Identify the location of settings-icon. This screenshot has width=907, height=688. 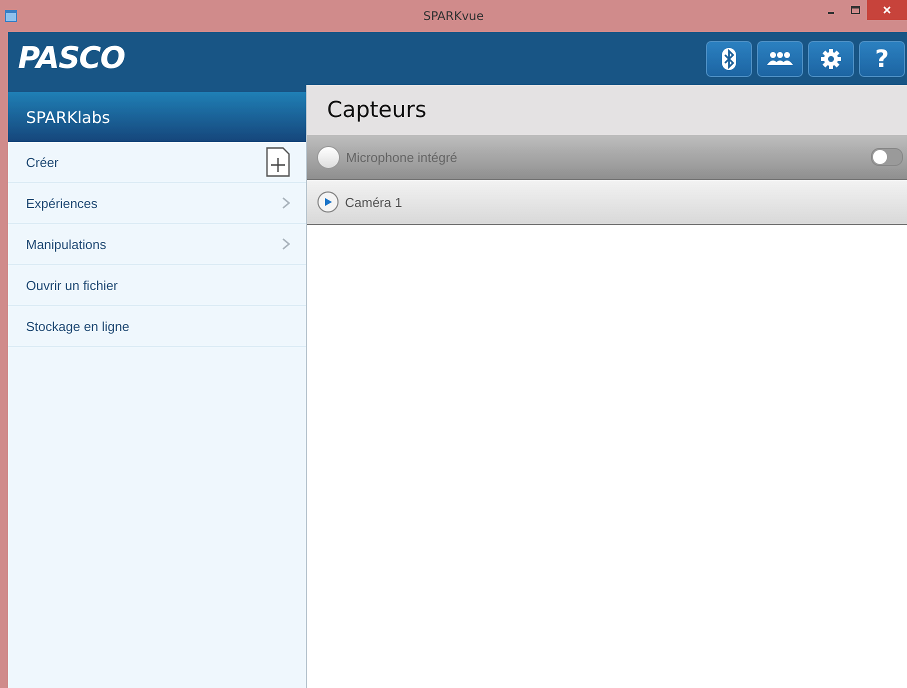
(831, 59).